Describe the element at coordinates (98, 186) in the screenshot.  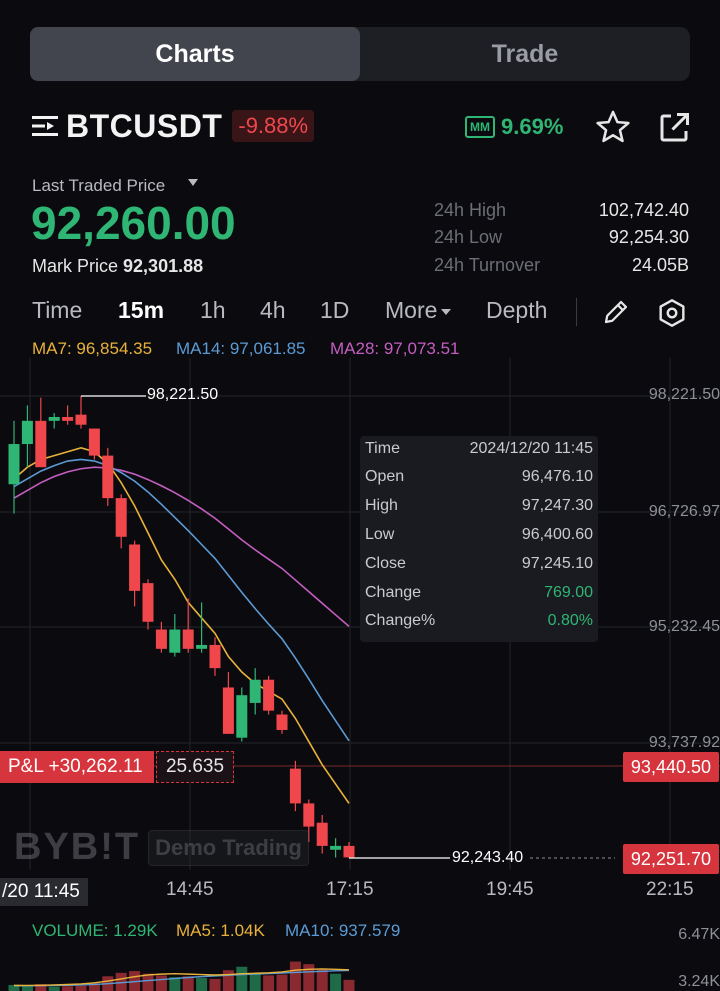
I see `last-price-label: Last Traded Price` at that location.